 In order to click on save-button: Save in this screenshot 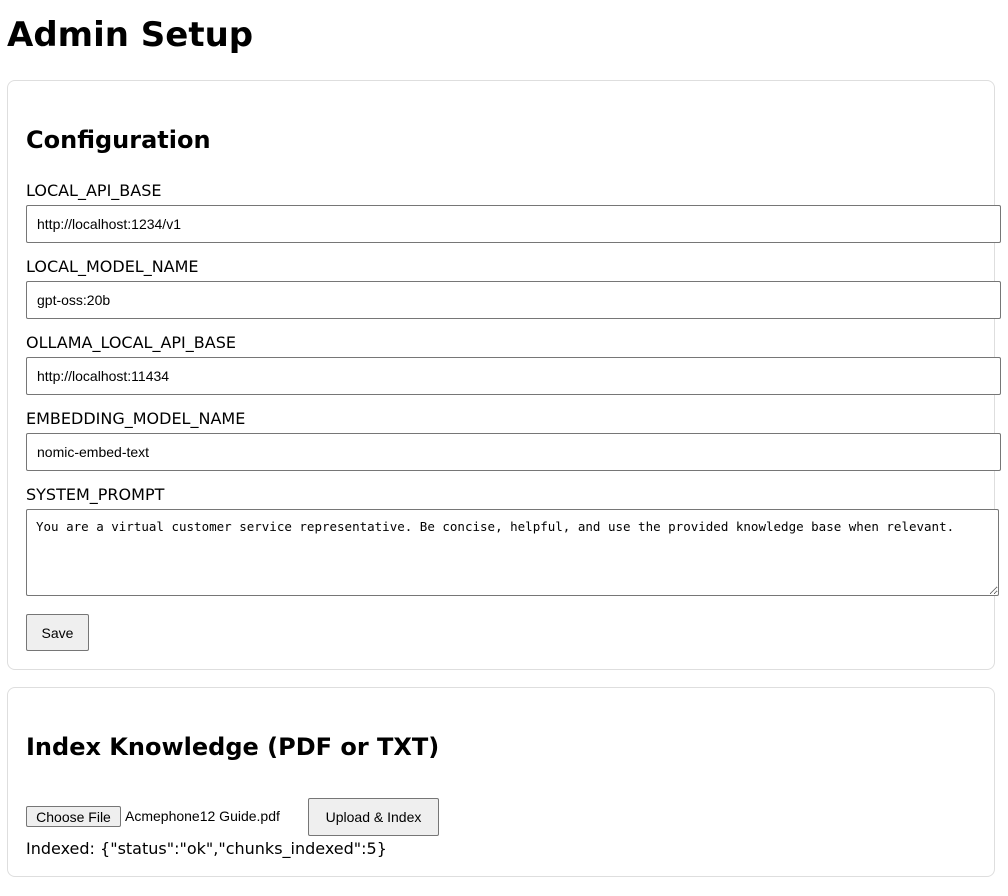, I will do `click(57, 632)`.